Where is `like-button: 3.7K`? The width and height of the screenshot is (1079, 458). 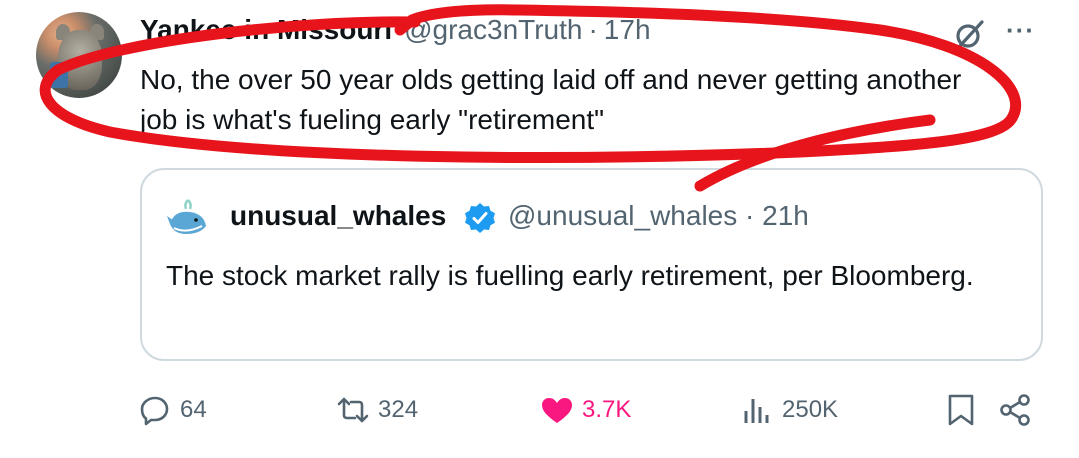 like-button: 3.7K is located at coordinates (585, 410).